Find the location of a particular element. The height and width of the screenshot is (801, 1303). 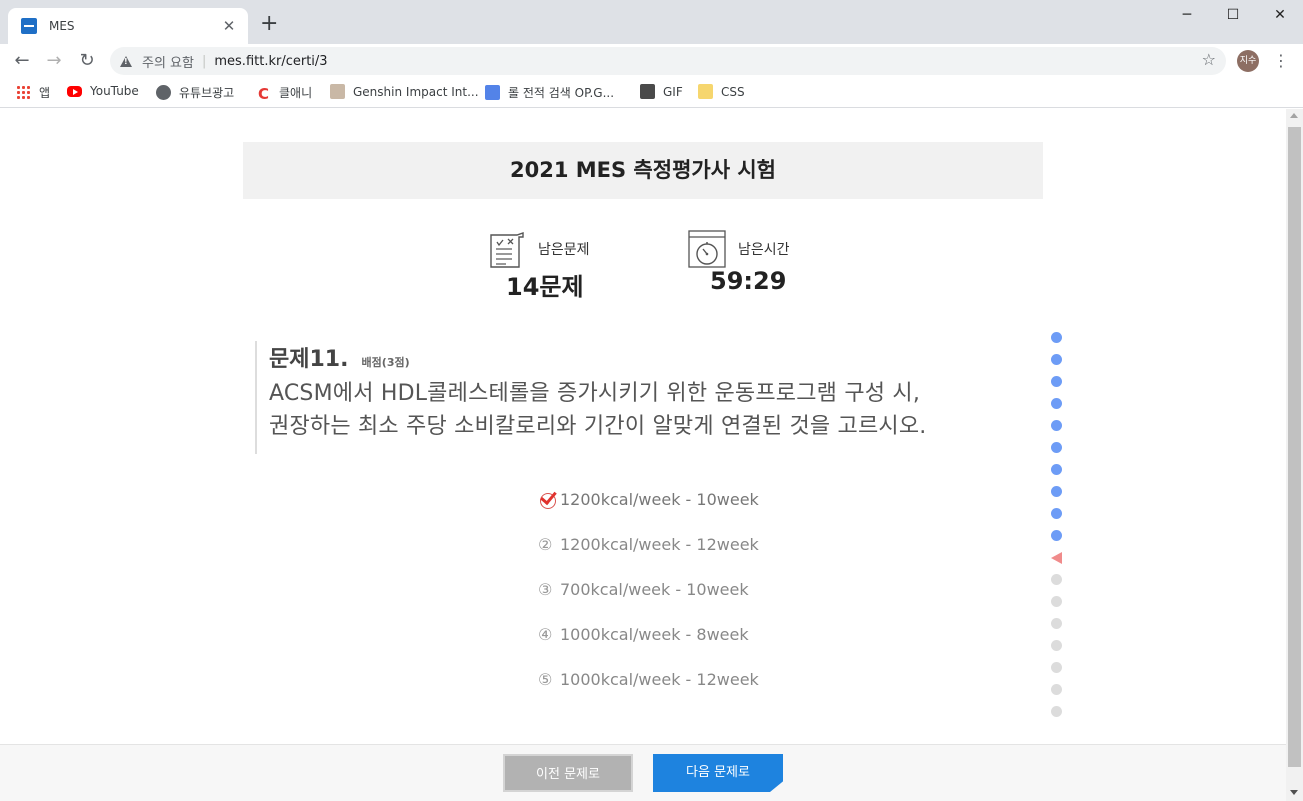

remaining-questions-value: 14문제 is located at coordinates (545, 287).